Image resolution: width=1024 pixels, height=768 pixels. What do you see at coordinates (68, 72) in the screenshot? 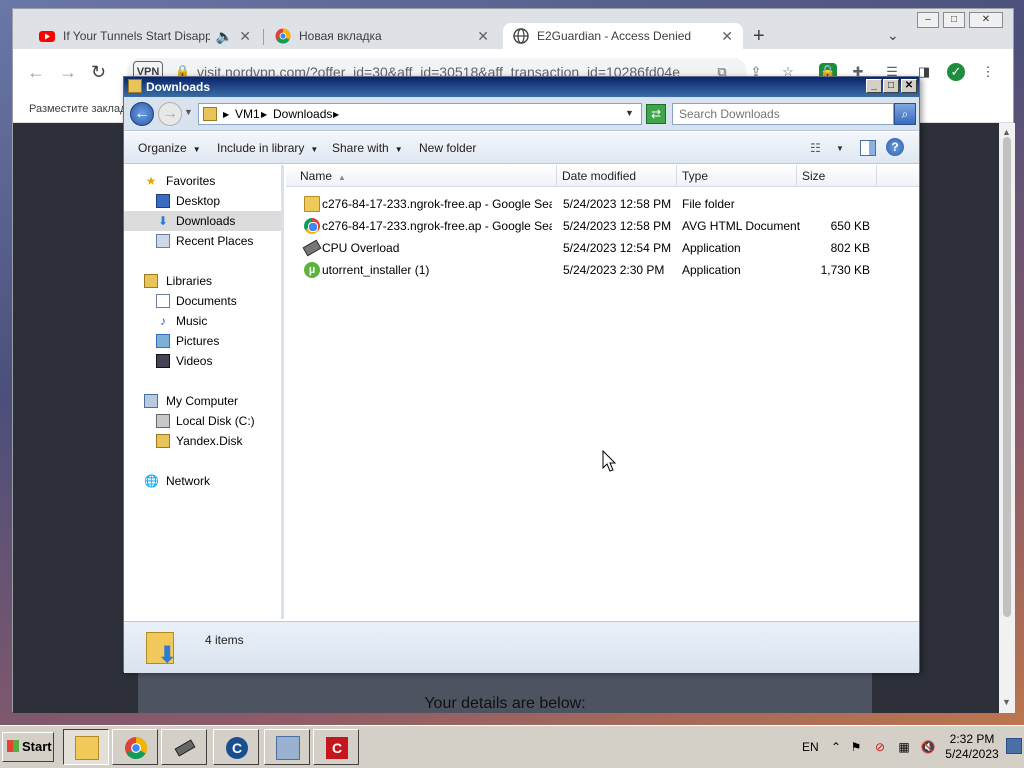
I see `forward-arrow-icon: →` at bounding box center [68, 72].